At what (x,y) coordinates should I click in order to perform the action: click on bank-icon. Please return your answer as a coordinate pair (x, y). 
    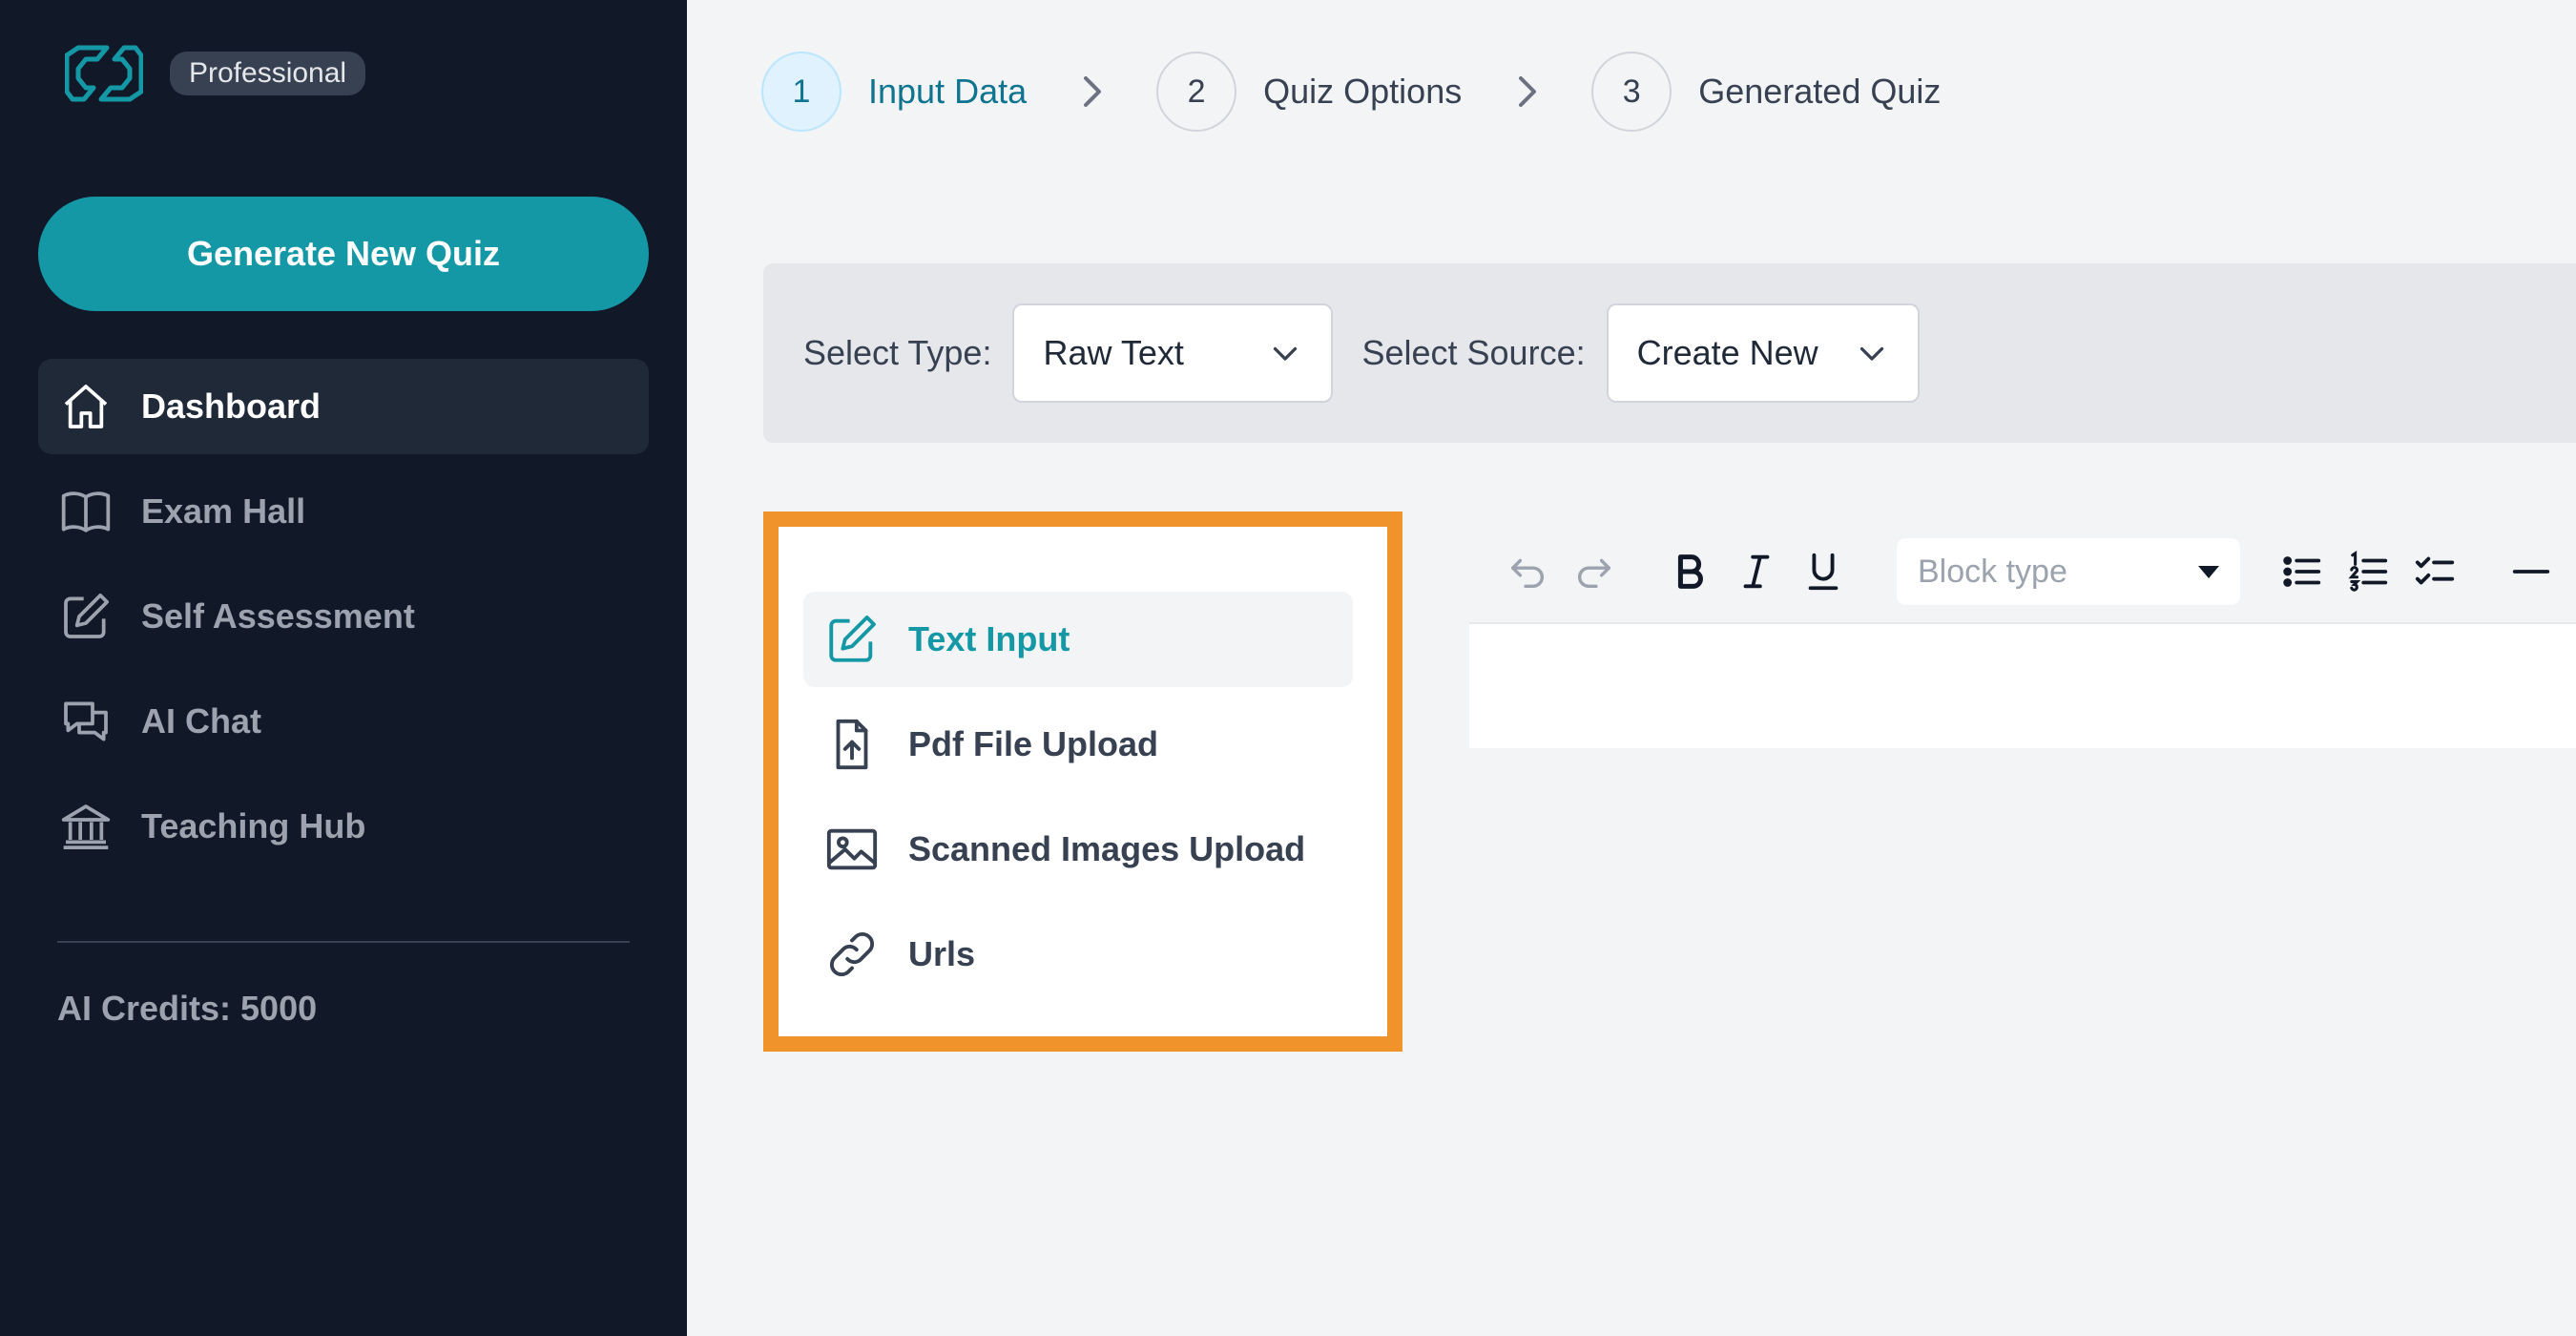
    Looking at the image, I should click on (86, 826).